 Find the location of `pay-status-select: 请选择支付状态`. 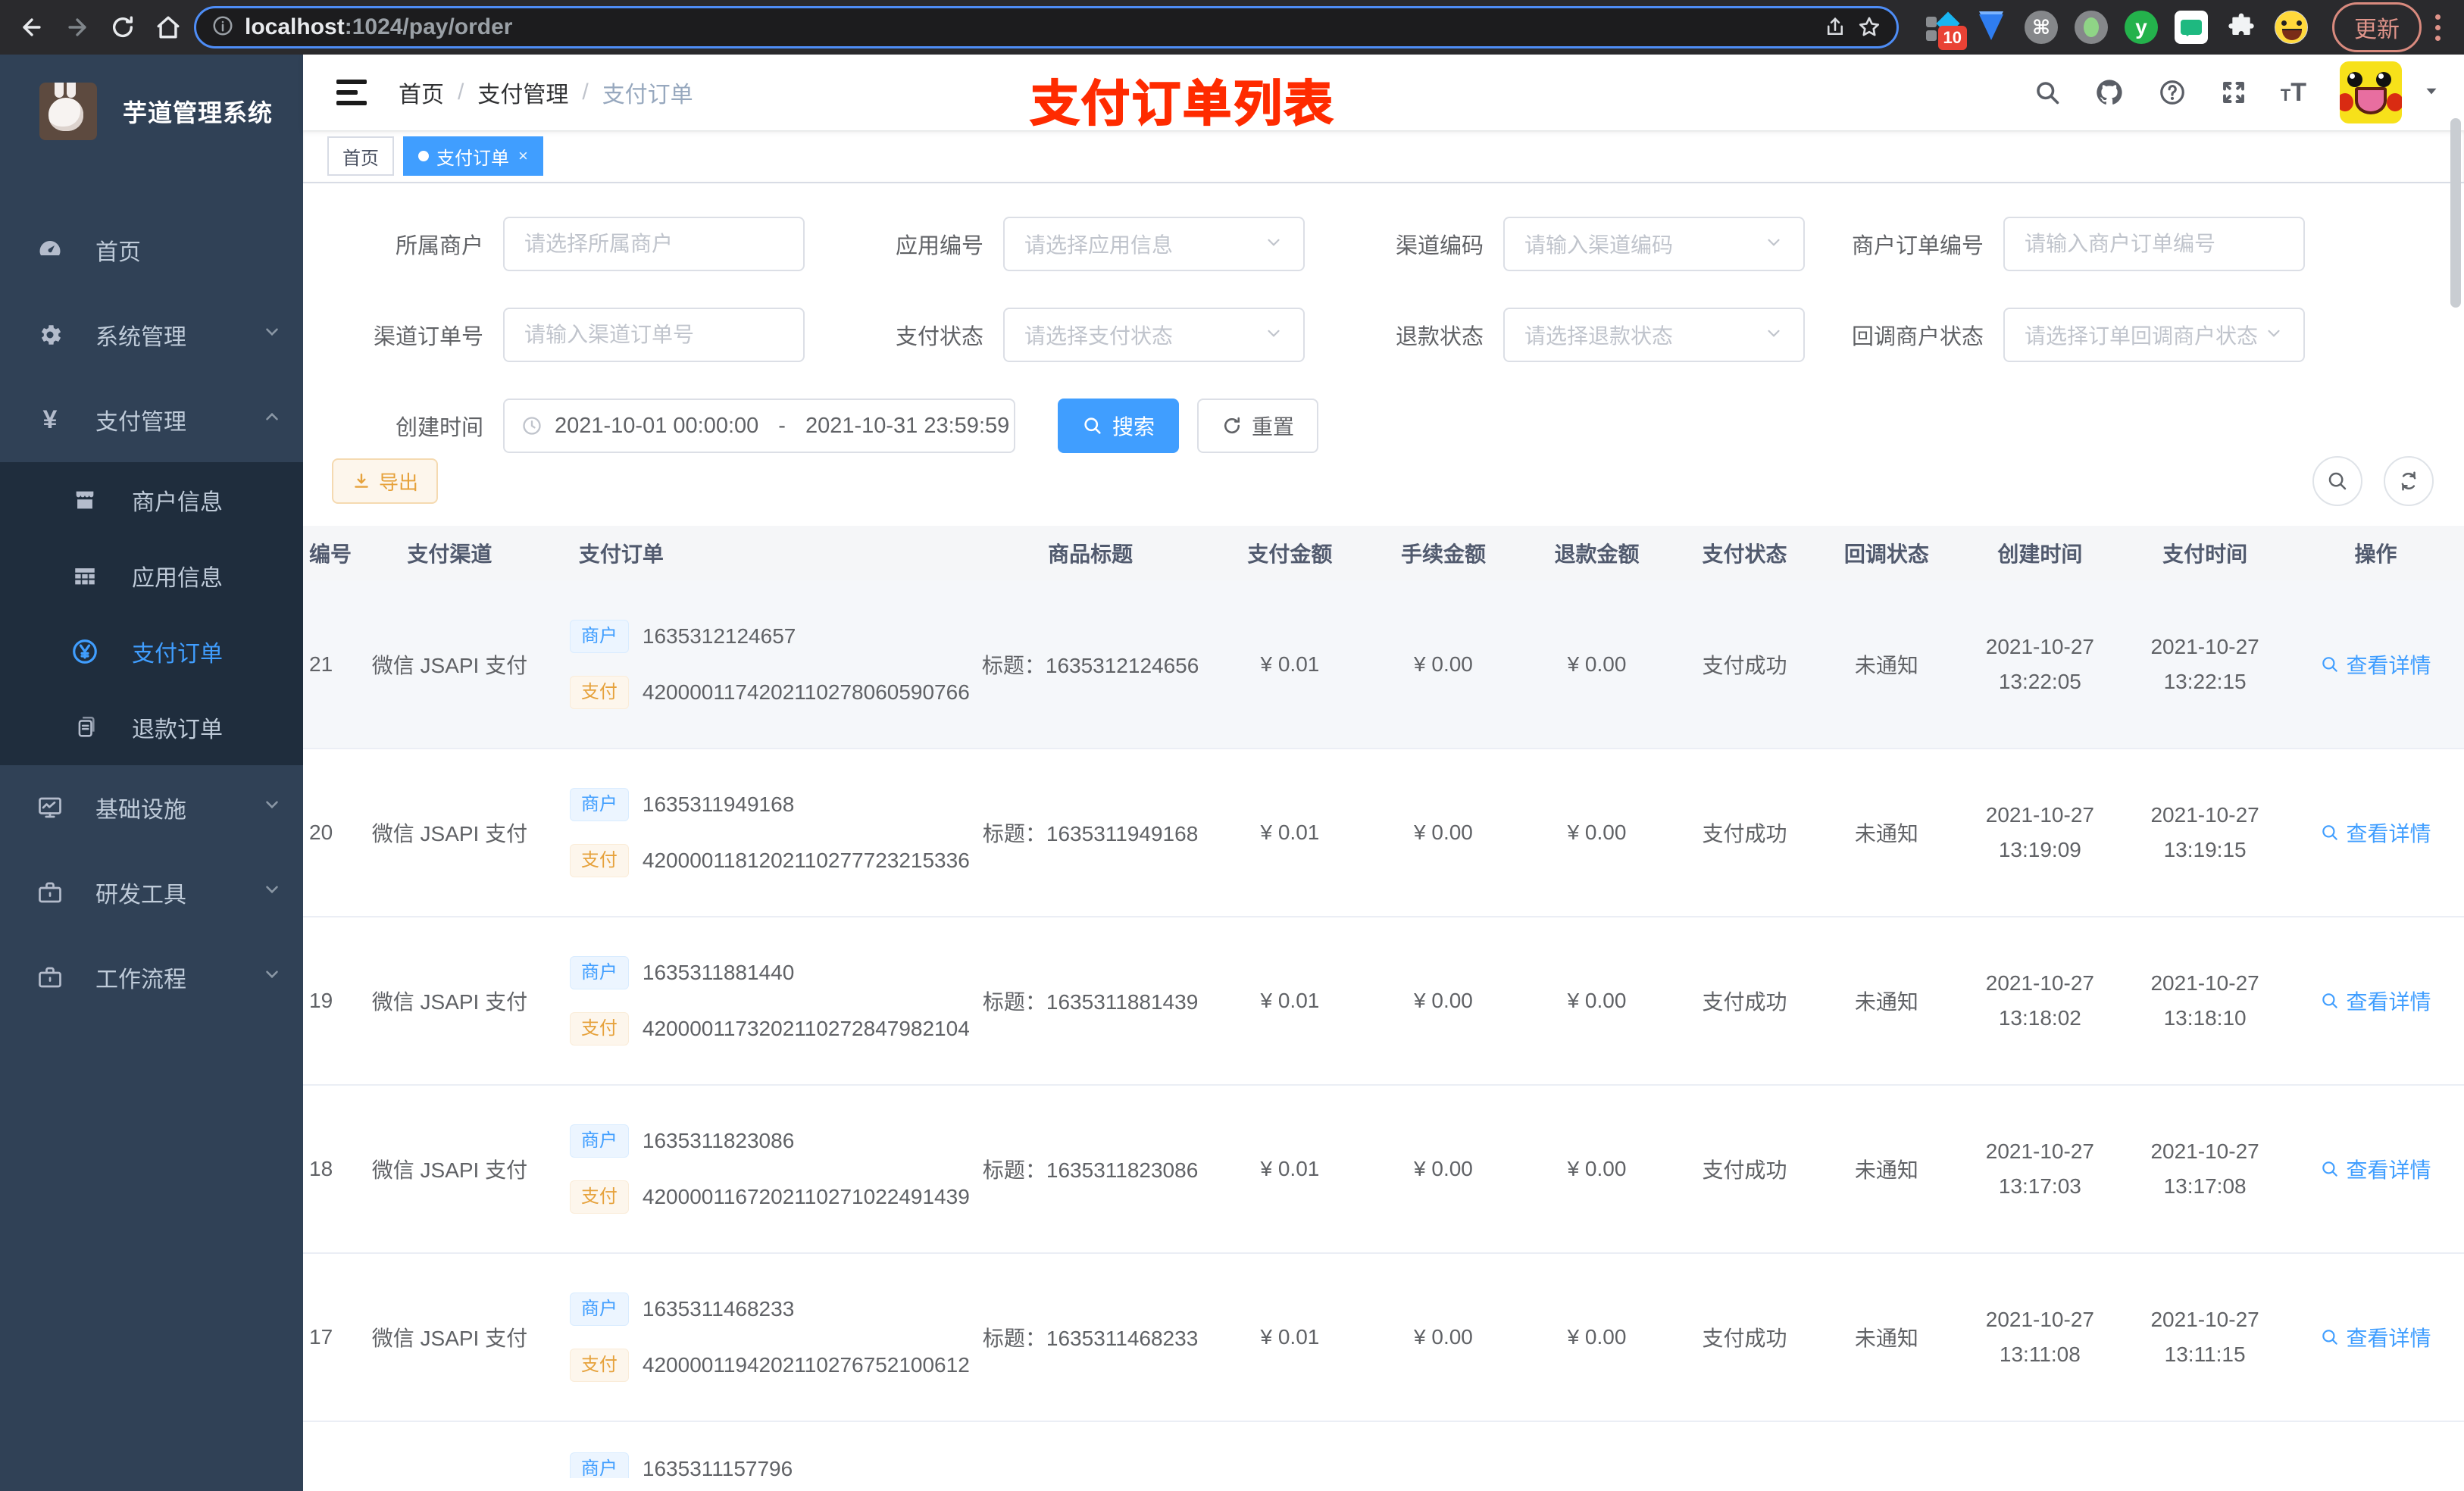

pay-status-select: 请选择支付状态 is located at coordinates (1154, 335).